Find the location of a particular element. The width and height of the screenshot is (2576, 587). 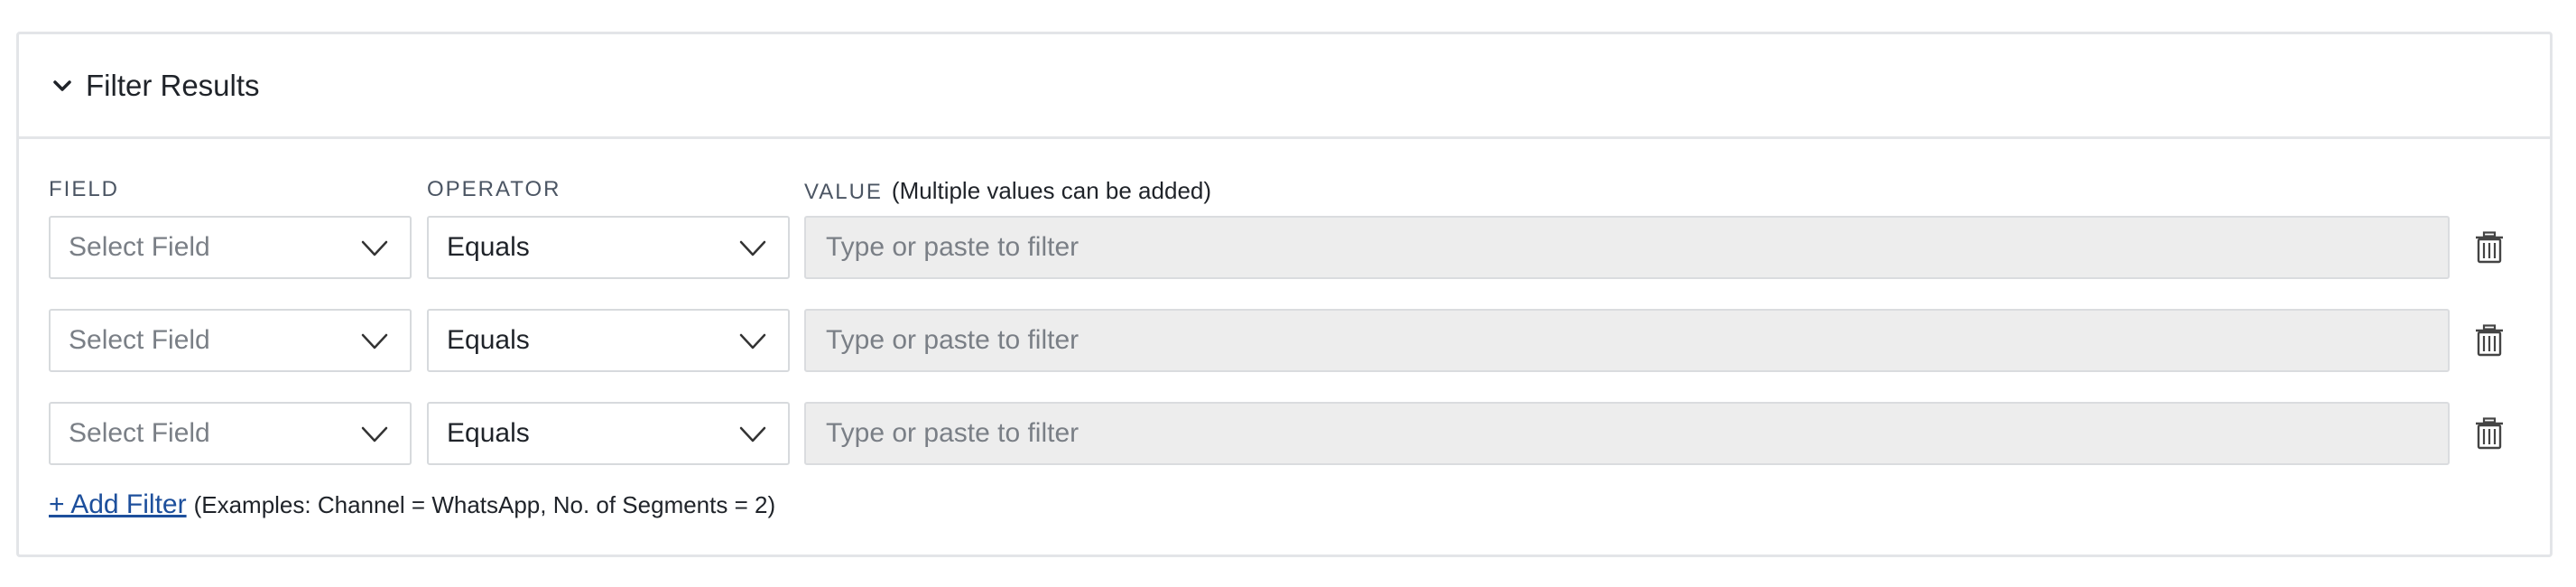

value-column-label: VALUE is located at coordinates (843, 192).